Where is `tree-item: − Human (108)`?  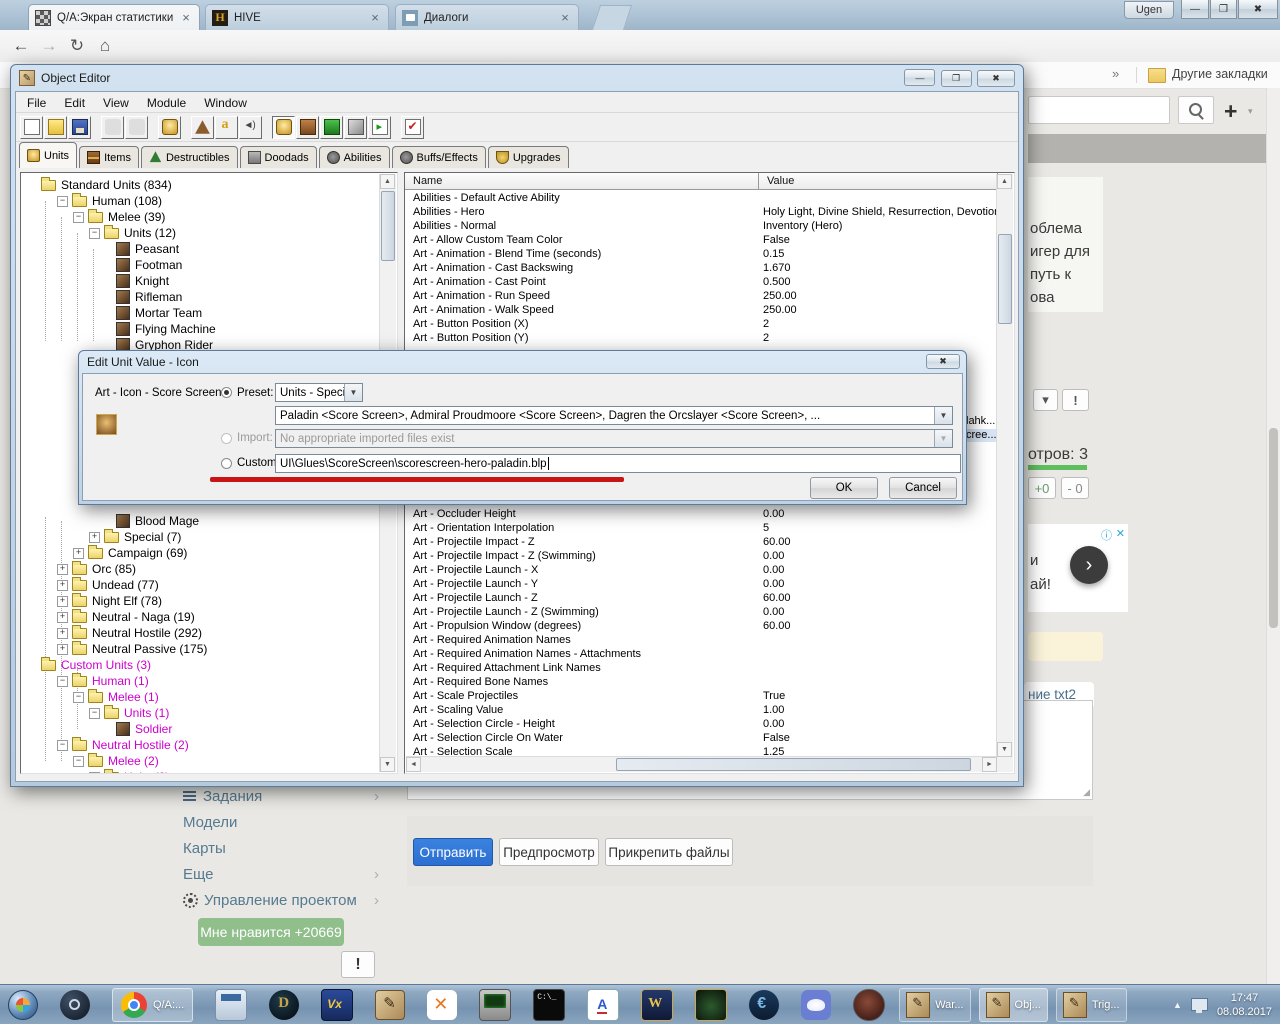 tree-item: − Human (108) is located at coordinates (109, 200).